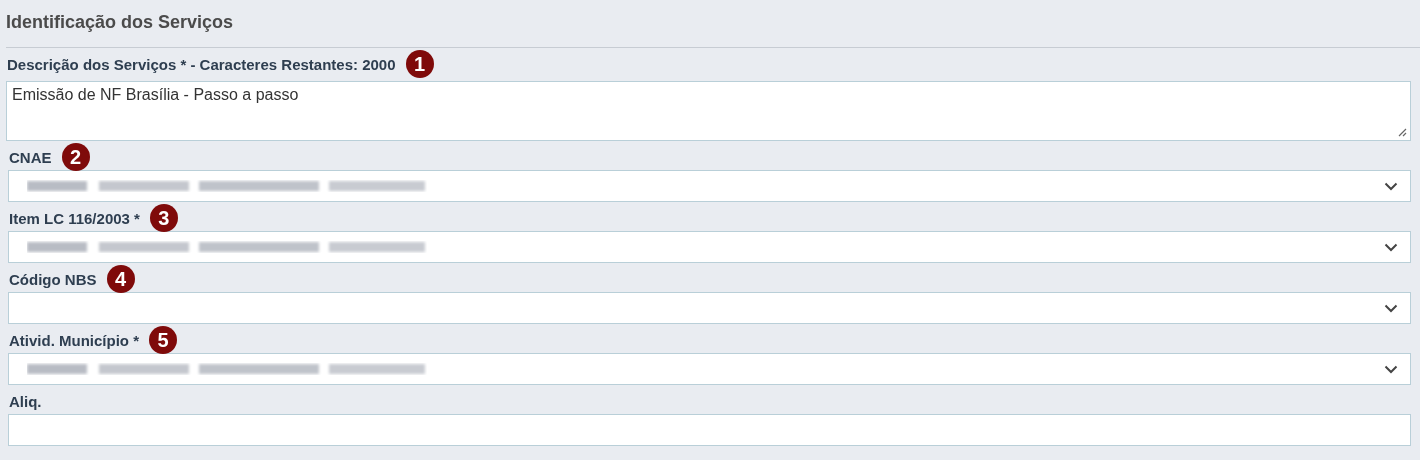 The height and width of the screenshot is (460, 1420). I want to click on resize-grip-icon, so click(1402, 132).